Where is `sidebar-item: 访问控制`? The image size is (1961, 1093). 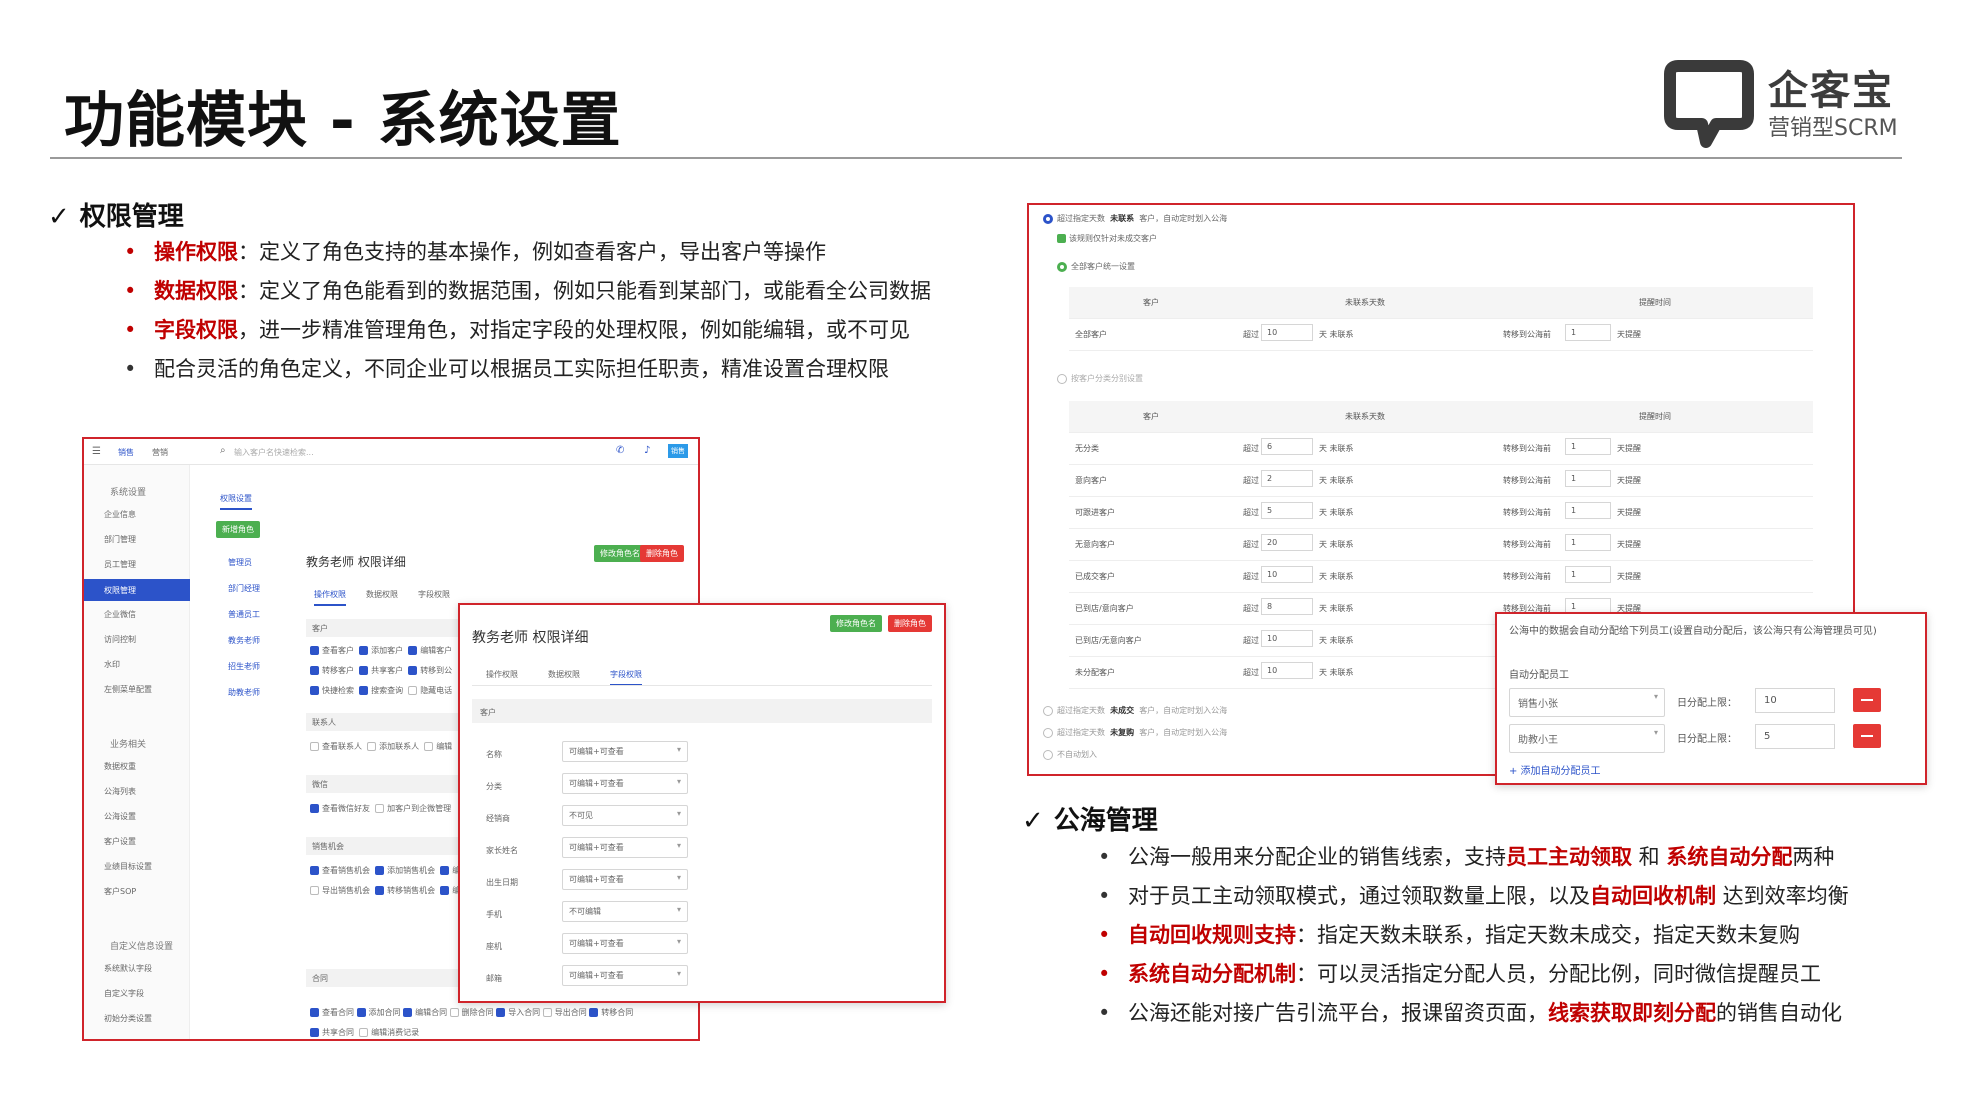 sidebar-item: 访问控制 is located at coordinates (120, 639).